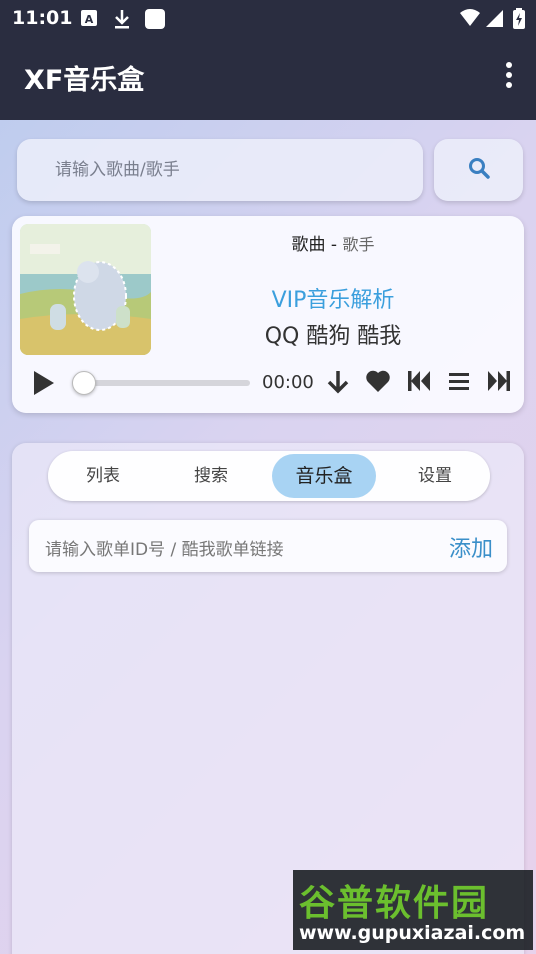 The width and height of the screenshot is (536, 954). I want to click on tab-settings: 设置, so click(435, 476).